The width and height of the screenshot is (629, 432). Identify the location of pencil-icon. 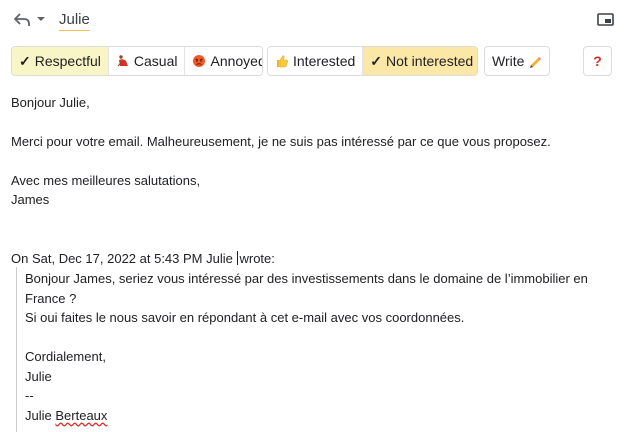
(536, 62).